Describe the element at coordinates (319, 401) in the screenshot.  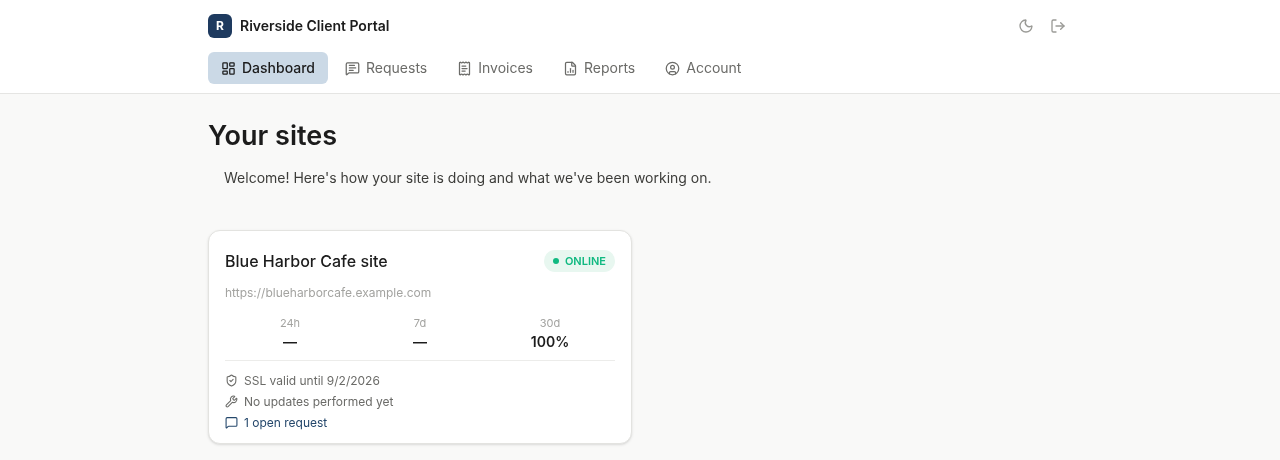
I see `detail-text: No updates performed yet` at that location.